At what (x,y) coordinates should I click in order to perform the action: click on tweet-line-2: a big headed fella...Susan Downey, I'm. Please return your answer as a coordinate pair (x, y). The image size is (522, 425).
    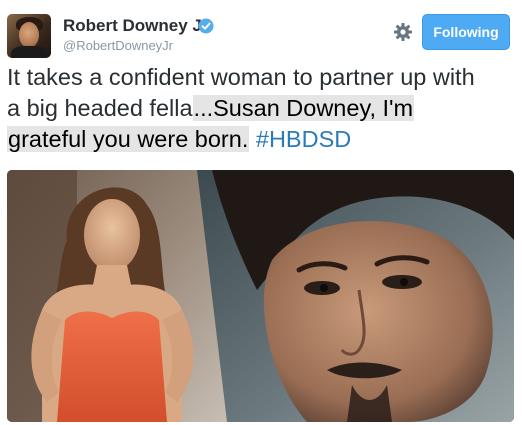
    Looking at the image, I should click on (262, 108).